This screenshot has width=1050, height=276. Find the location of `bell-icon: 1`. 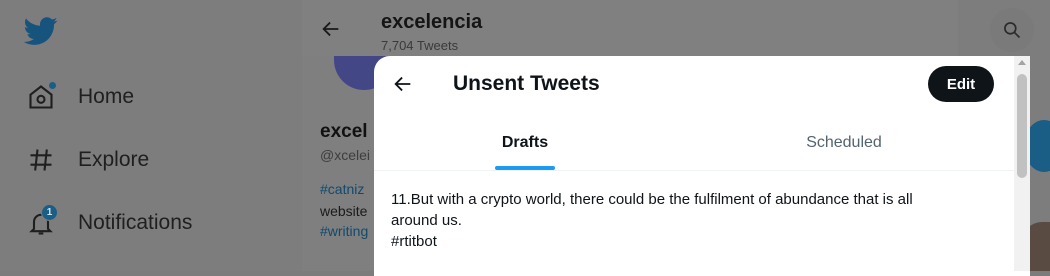

bell-icon: 1 is located at coordinates (41, 222).